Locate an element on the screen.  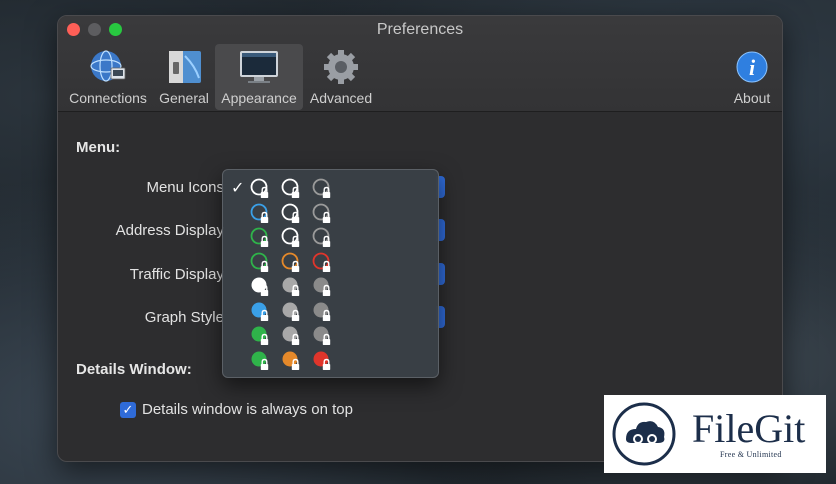
tab-connections: Connections is located at coordinates (108, 77).